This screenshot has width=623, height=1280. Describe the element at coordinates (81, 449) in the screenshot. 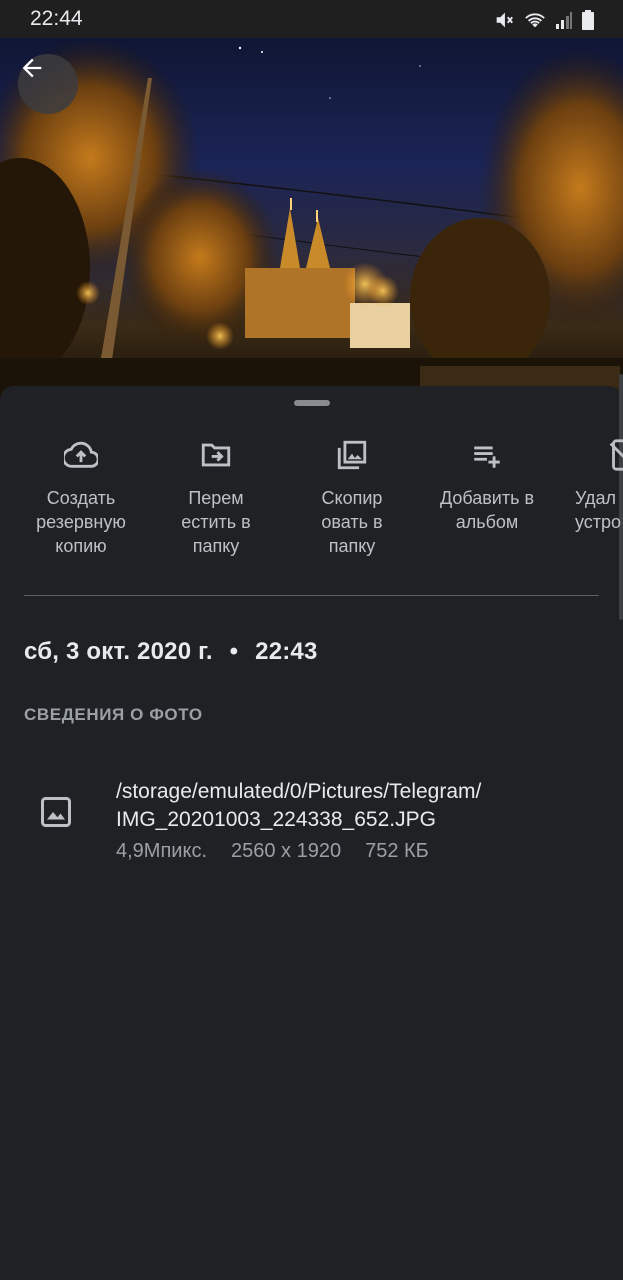

I see `cloud-upload-icon` at that location.